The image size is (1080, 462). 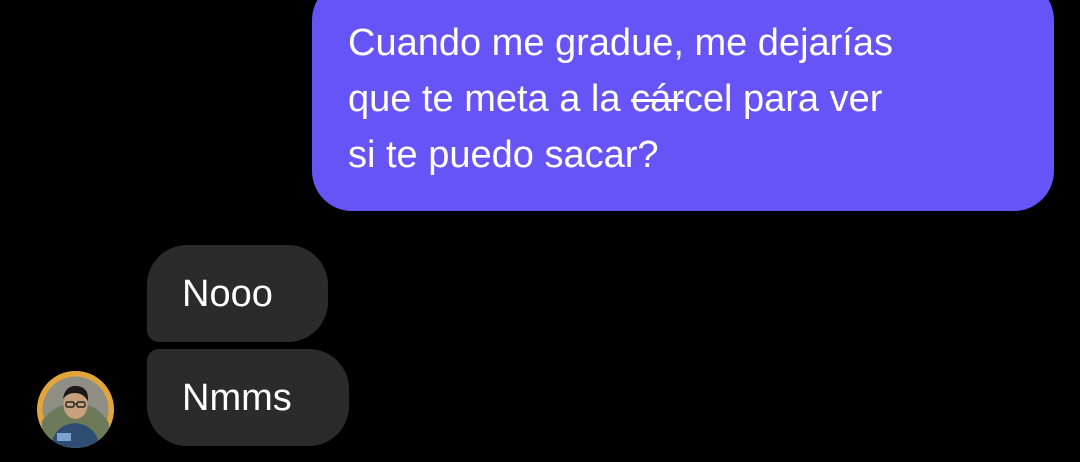 I want to click on incoming-message-bubble: Nmms, so click(x=248, y=397).